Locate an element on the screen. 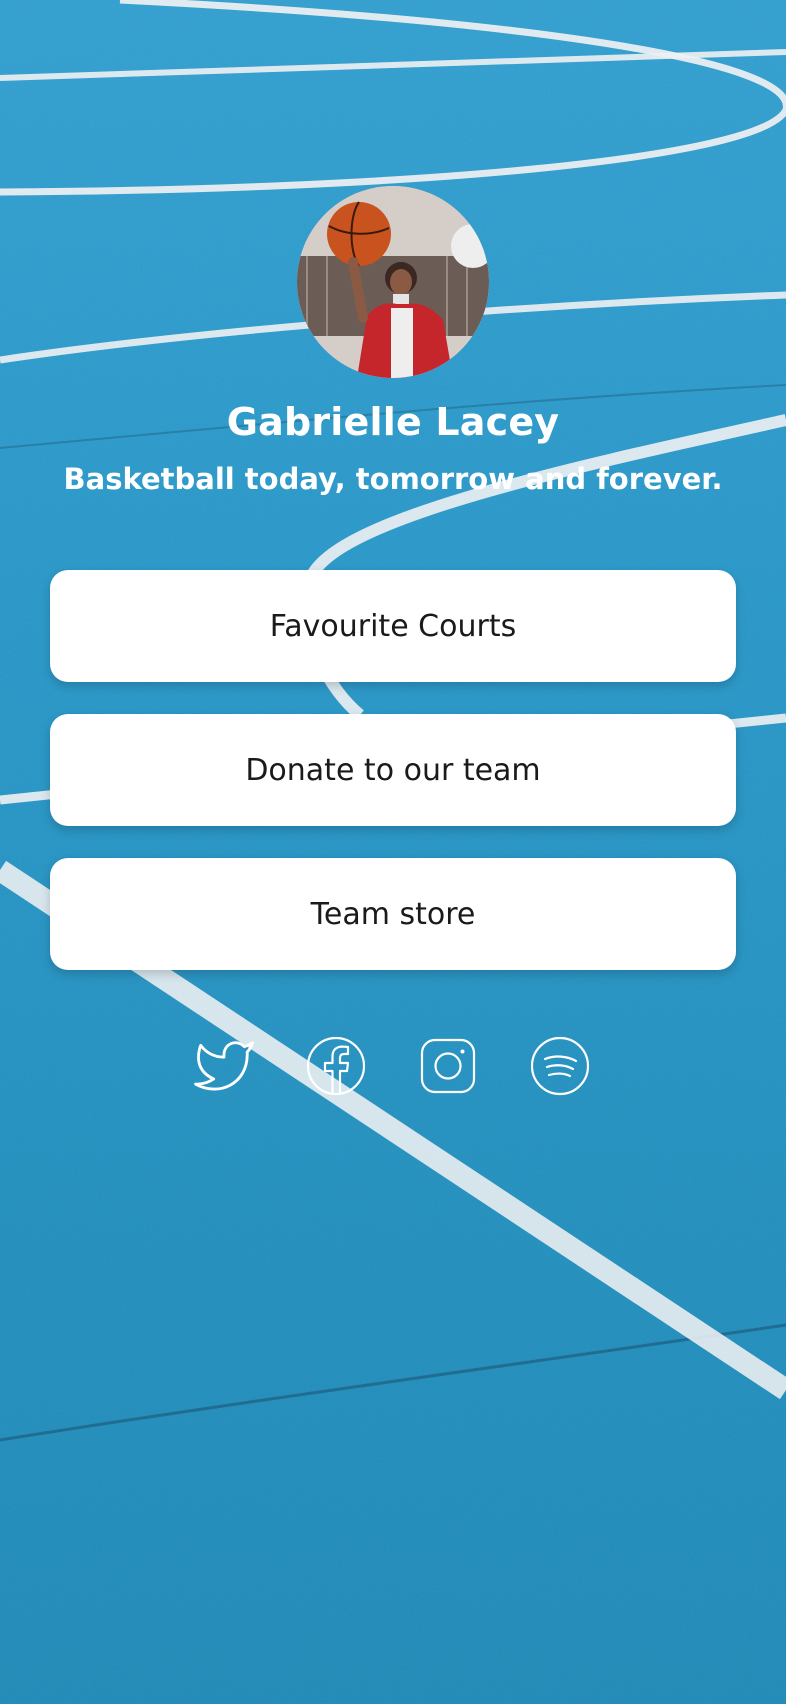  instagram-icon is located at coordinates (448, 1066).